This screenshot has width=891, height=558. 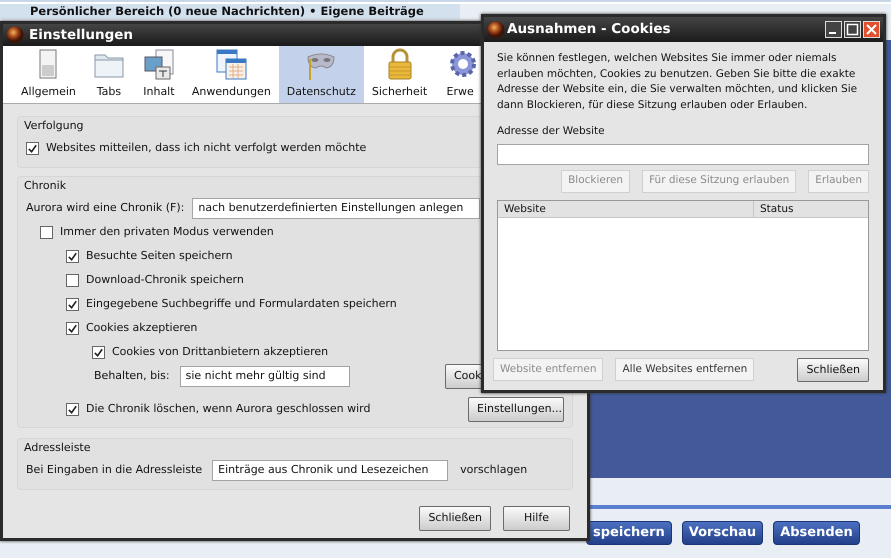 What do you see at coordinates (684, 369) in the screenshot?
I see `remove-button: Alle Websites entfernen` at bounding box center [684, 369].